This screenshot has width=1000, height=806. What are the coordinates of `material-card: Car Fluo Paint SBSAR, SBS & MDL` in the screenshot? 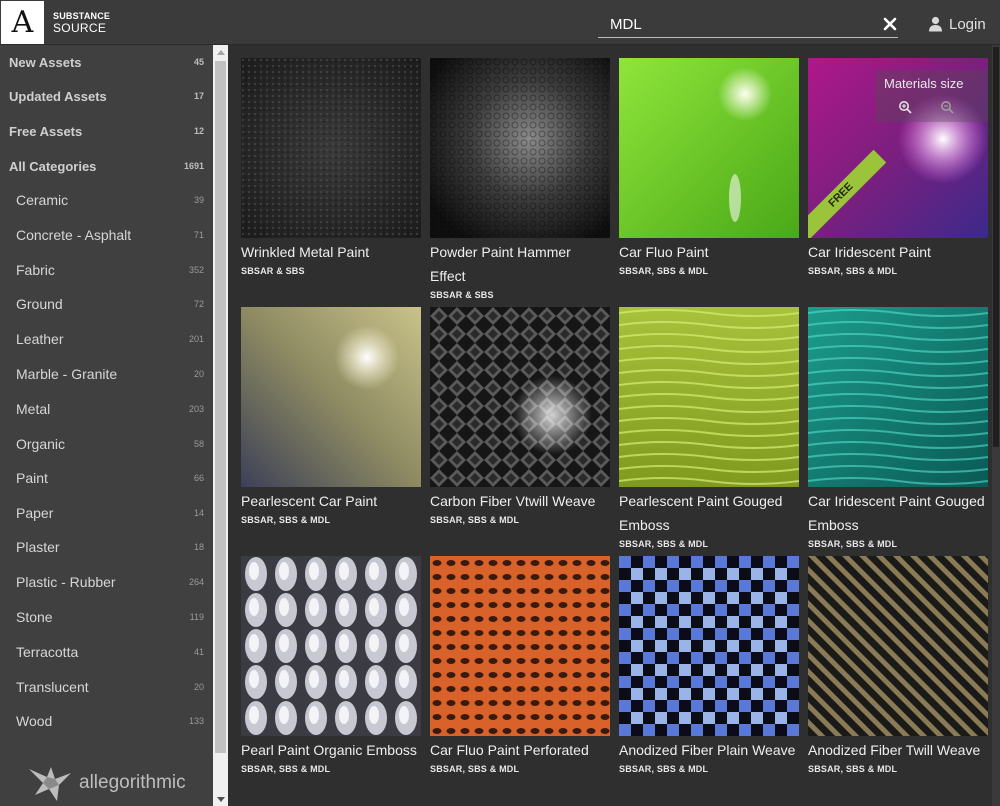 It's located at (709, 168).